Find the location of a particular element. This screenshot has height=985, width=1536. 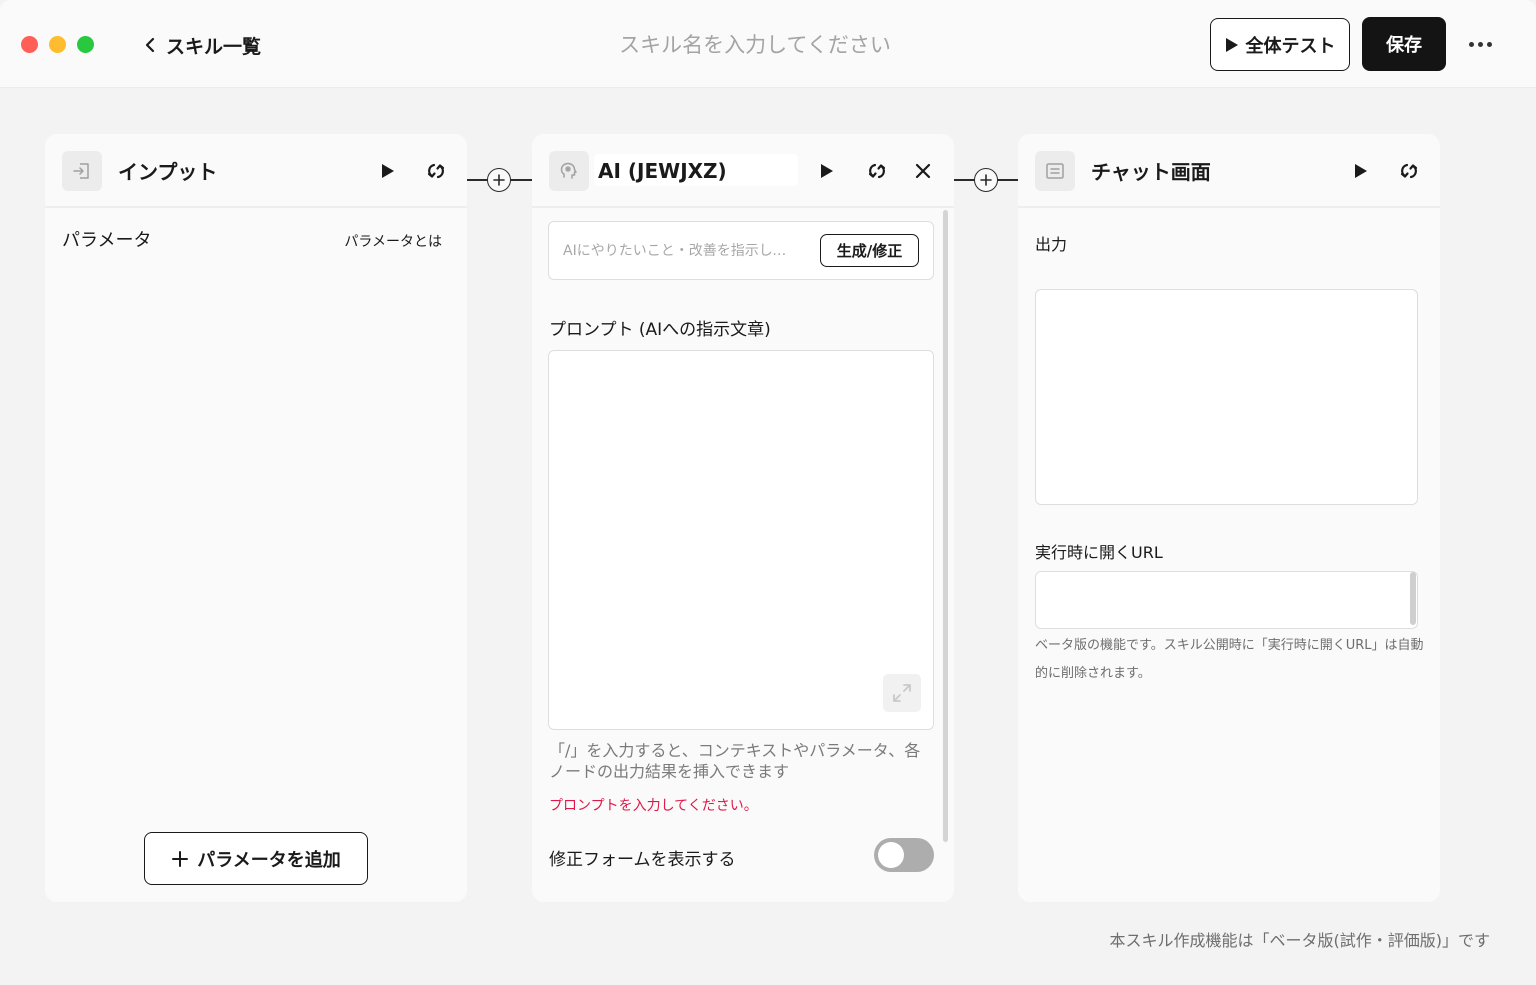

back-label: スキル一覧 is located at coordinates (214, 46).